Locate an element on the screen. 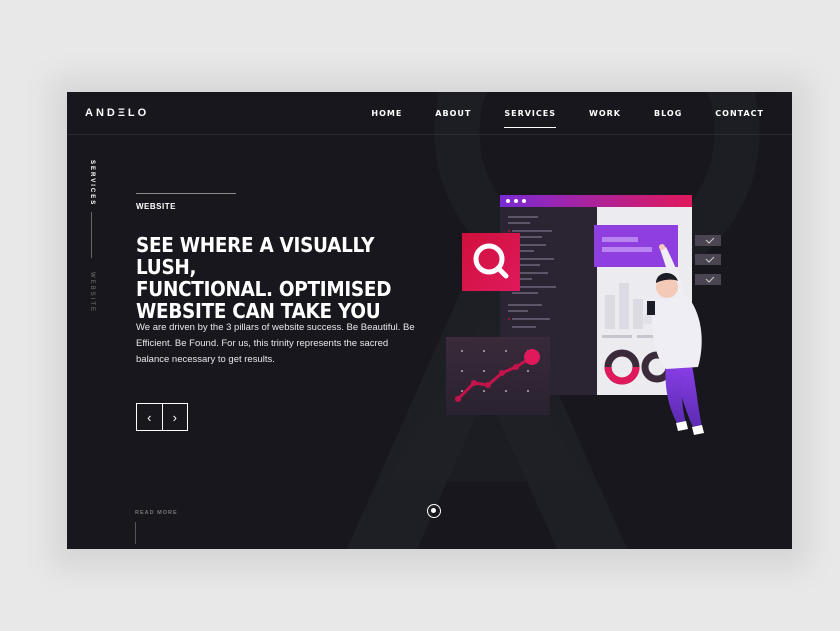 The width and height of the screenshot is (840, 631). website-illustration is located at coordinates (583, 315).